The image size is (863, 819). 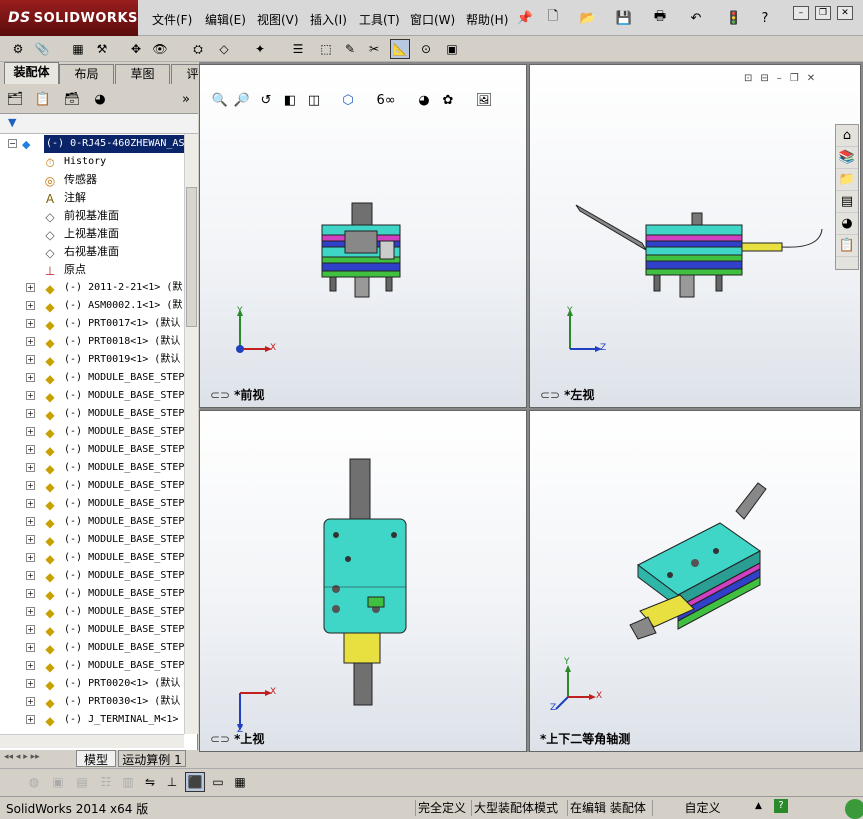 What do you see at coordinates (624, 18) in the screenshot?
I see `save-icon: 💾` at bounding box center [624, 18].